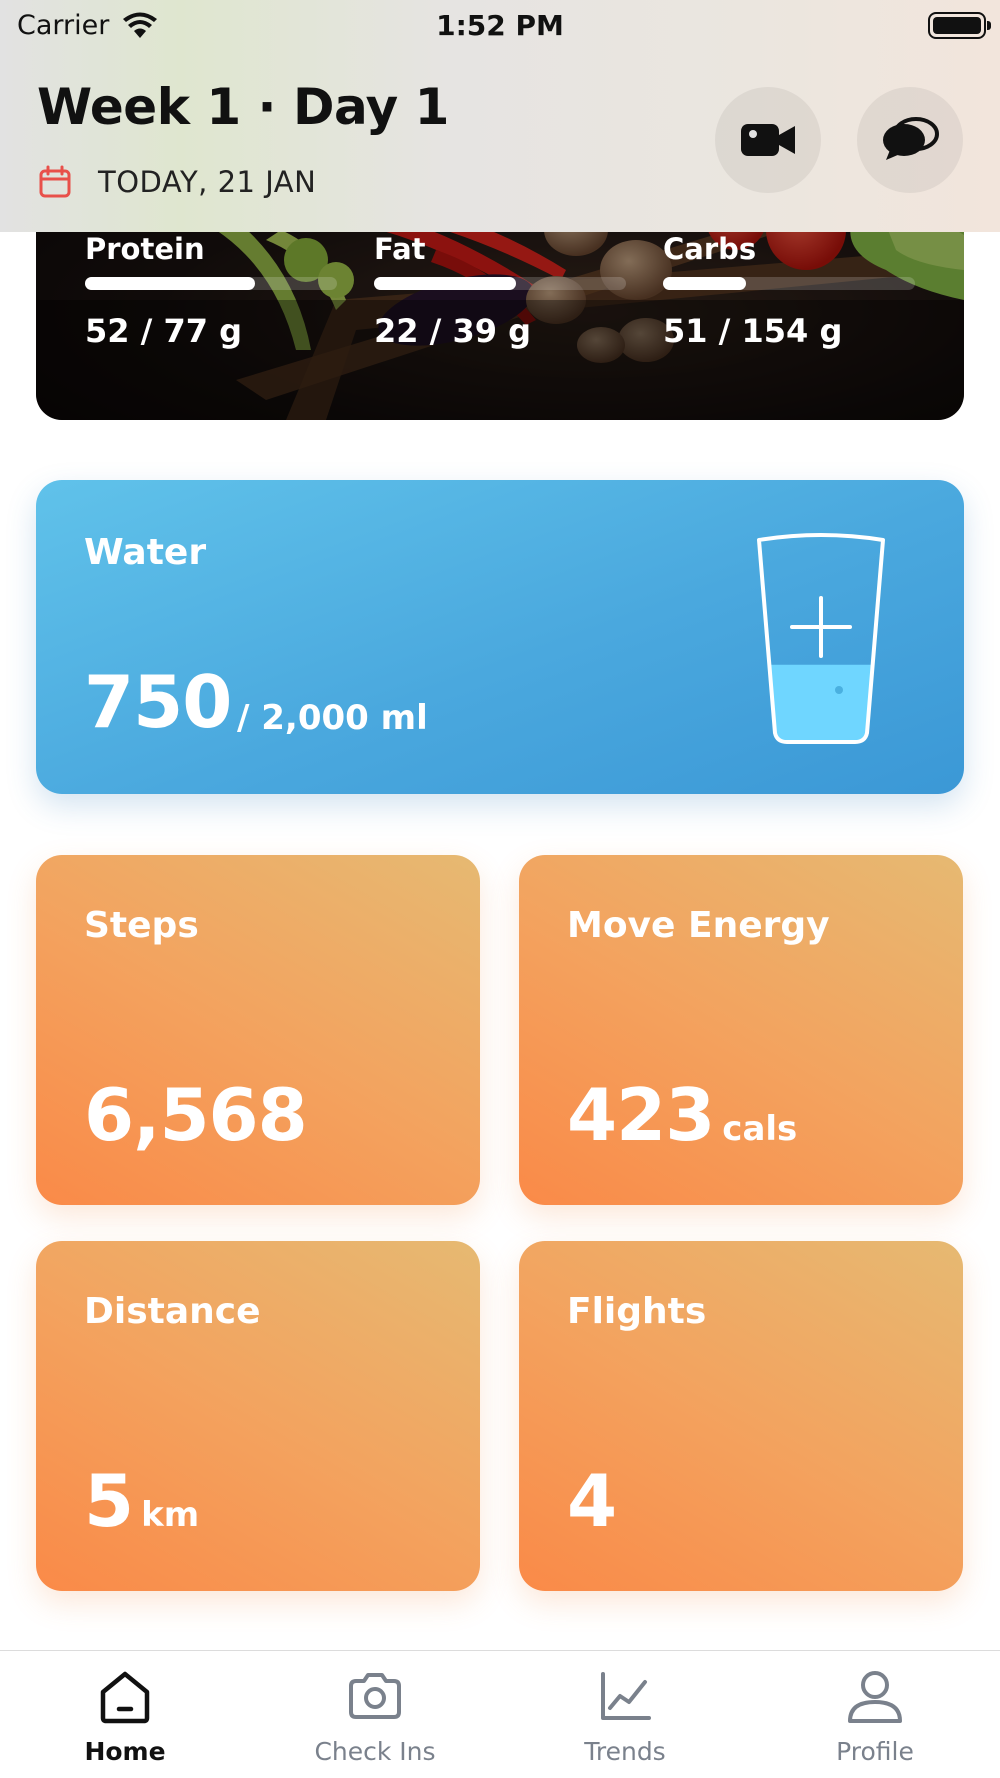  Describe the element at coordinates (243, 107) in the screenshot. I see `page-title: Week 1 · Day 1` at that location.